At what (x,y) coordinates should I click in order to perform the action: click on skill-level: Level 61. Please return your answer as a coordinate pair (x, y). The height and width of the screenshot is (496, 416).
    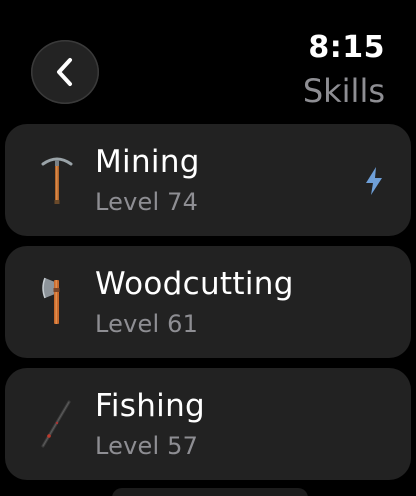
    Looking at the image, I should click on (147, 324).